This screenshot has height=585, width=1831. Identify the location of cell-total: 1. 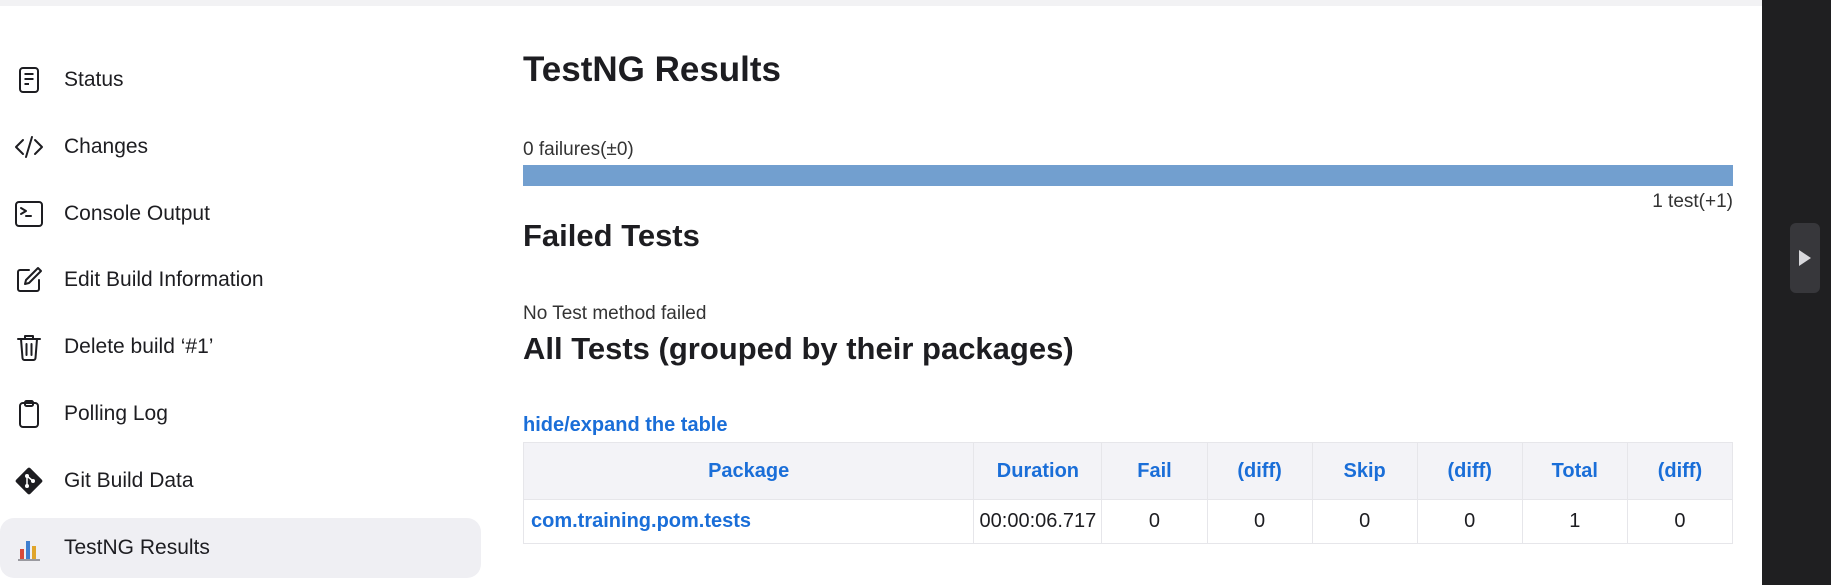
(1574, 521).